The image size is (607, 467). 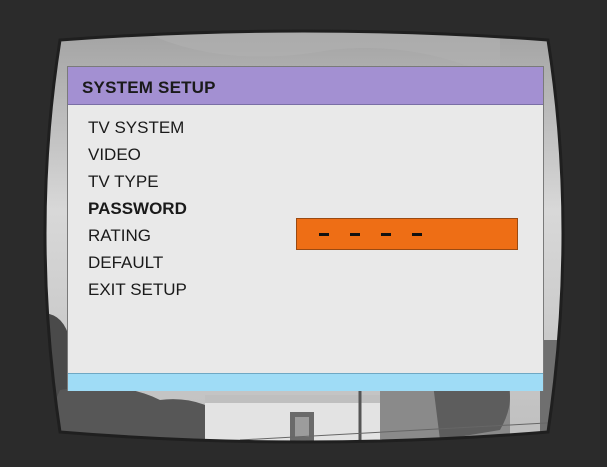 I want to click on dialog-header: SYSTEM SETUP, so click(x=305, y=86).